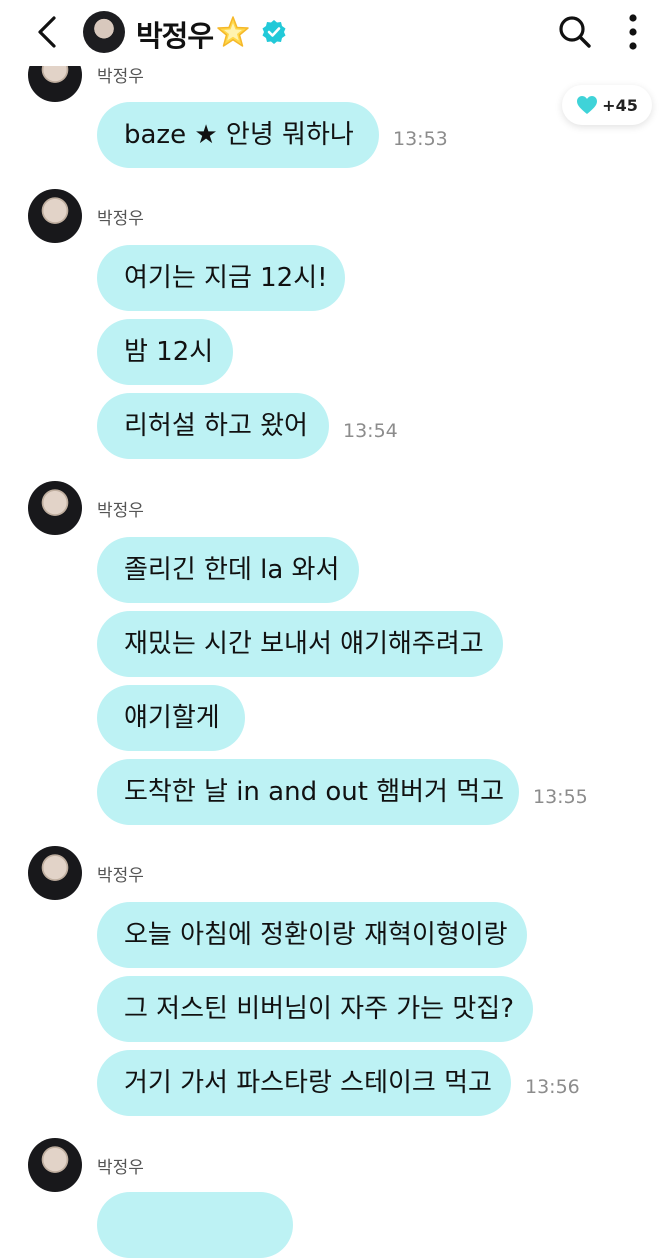 This screenshot has height=1258, width=672. Describe the element at coordinates (165, 352) in the screenshot. I see `message-bubble: 밤 12시` at that location.